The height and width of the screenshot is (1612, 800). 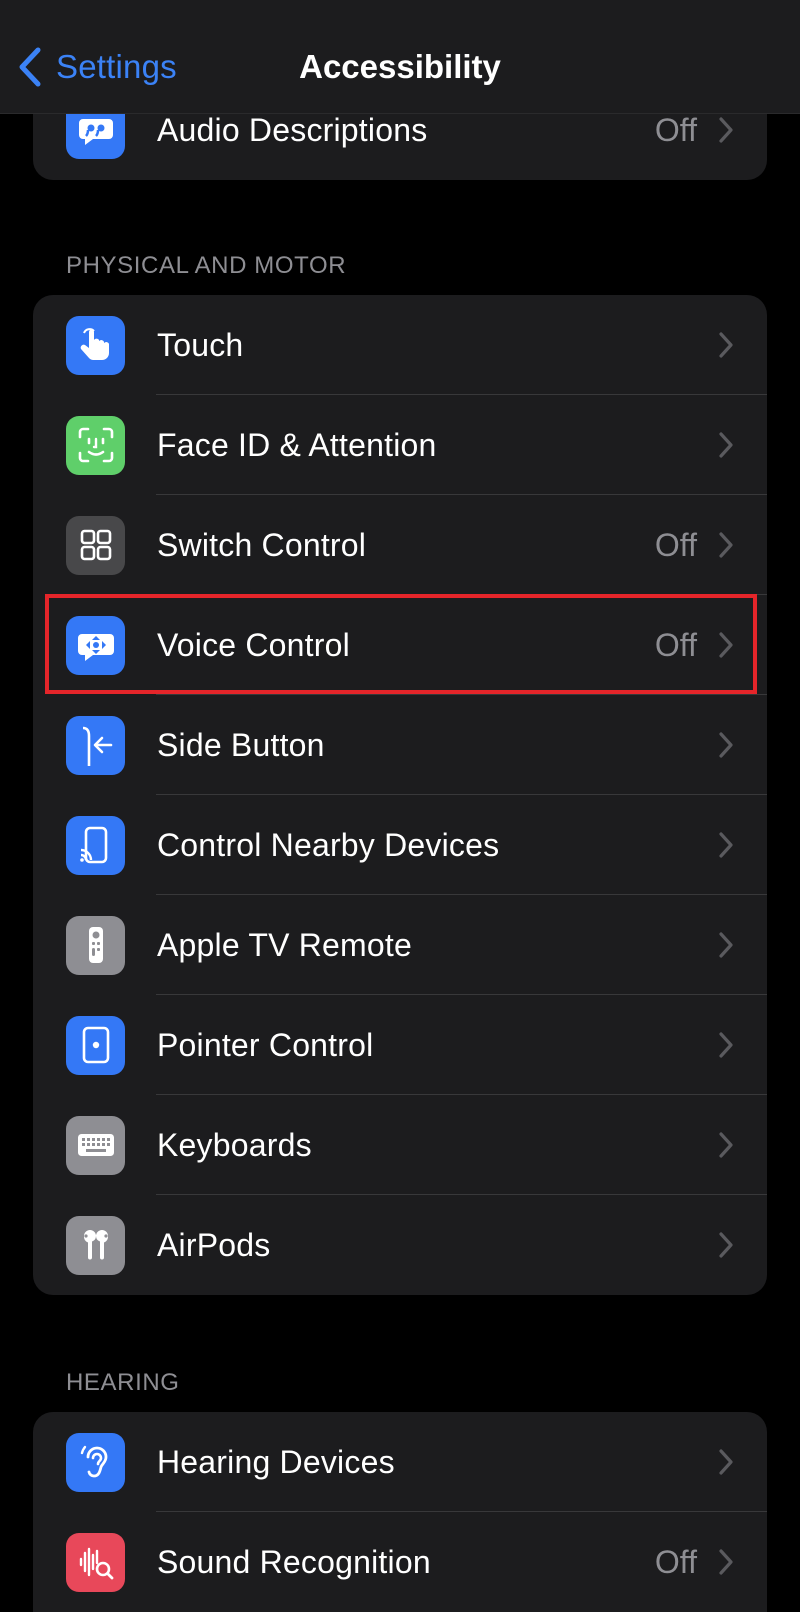 I want to click on row-touch: Touch, so click(x=400, y=345).